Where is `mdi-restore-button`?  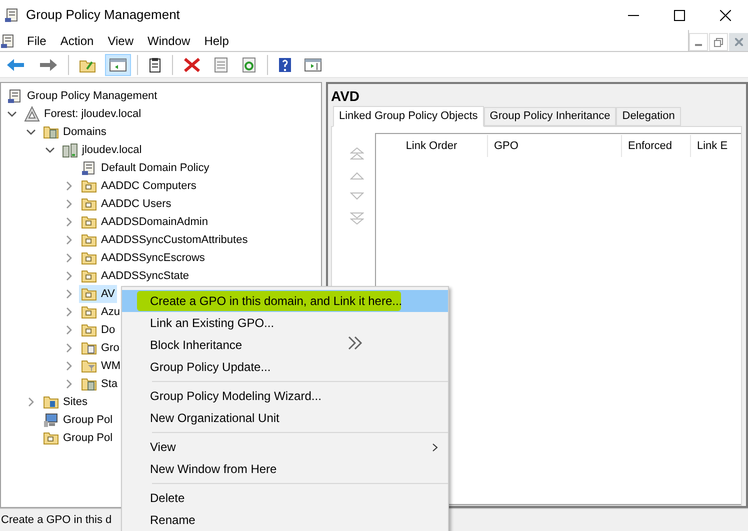 mdi-restore-button is located at coordinates (718, 42).